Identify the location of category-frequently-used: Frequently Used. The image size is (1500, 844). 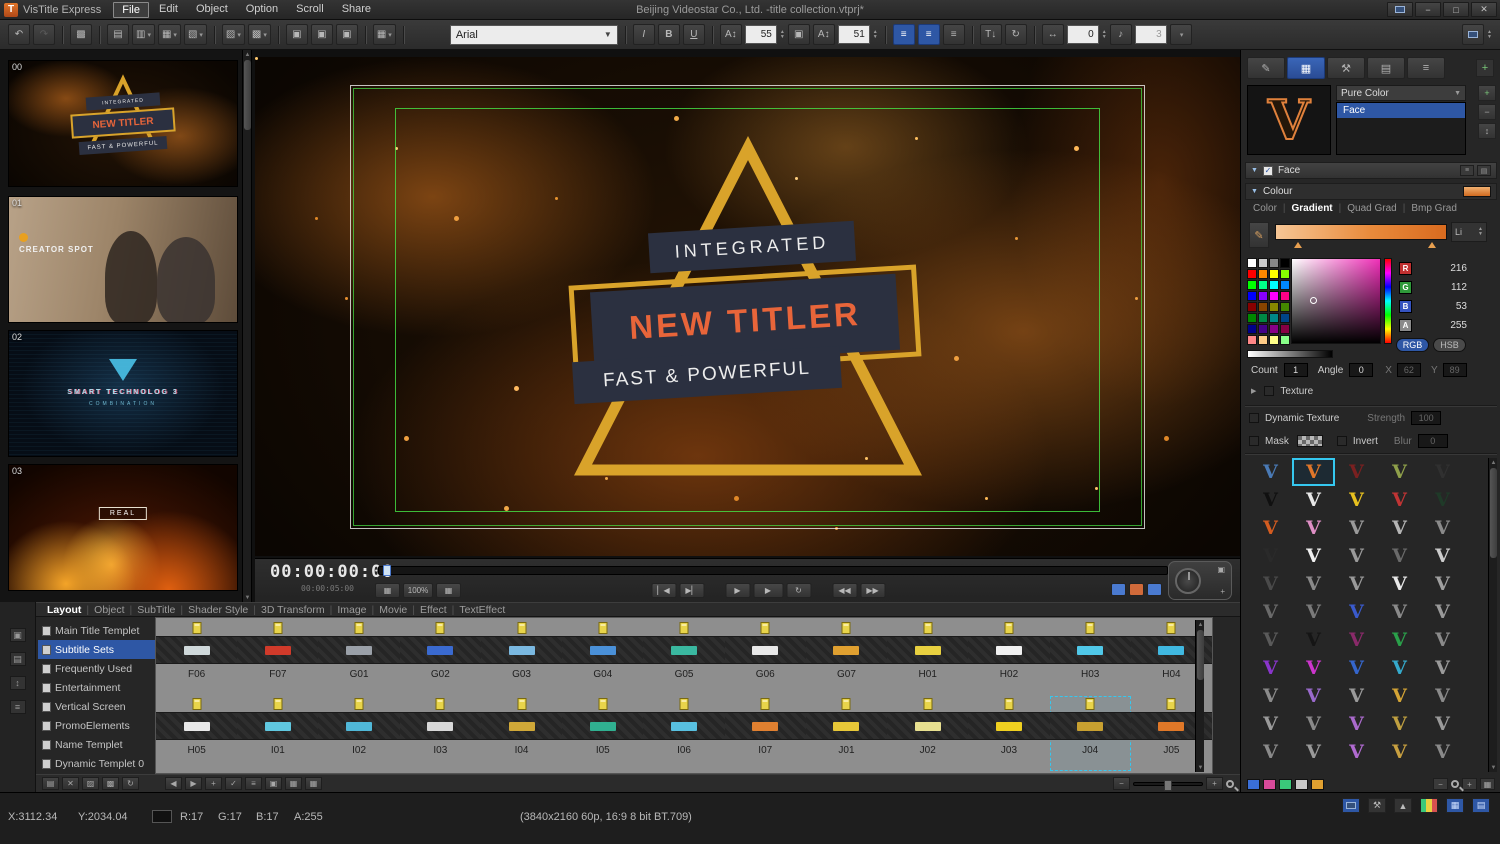
(96, 668).